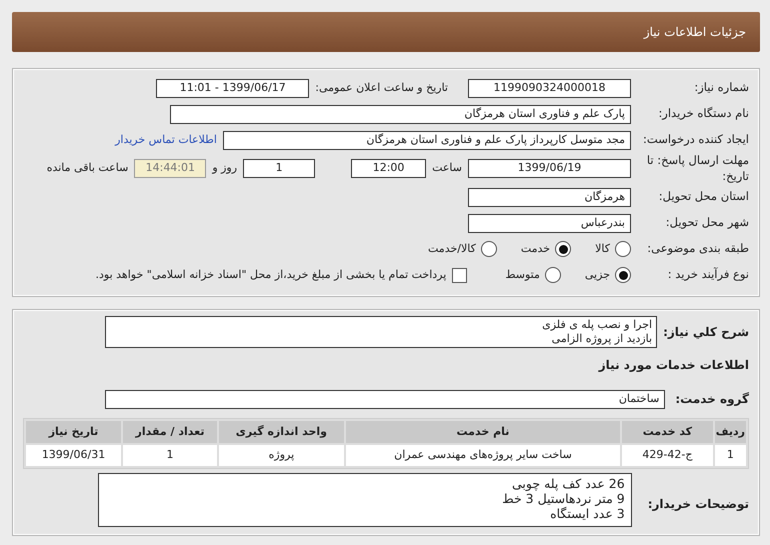 This screenshot has width=770, height=545. What do you see at coordinates (695, 32) in the screenshot?
I see `page-title: جزئیات اطلاعات نیاز` at bounding box center [695, 32].